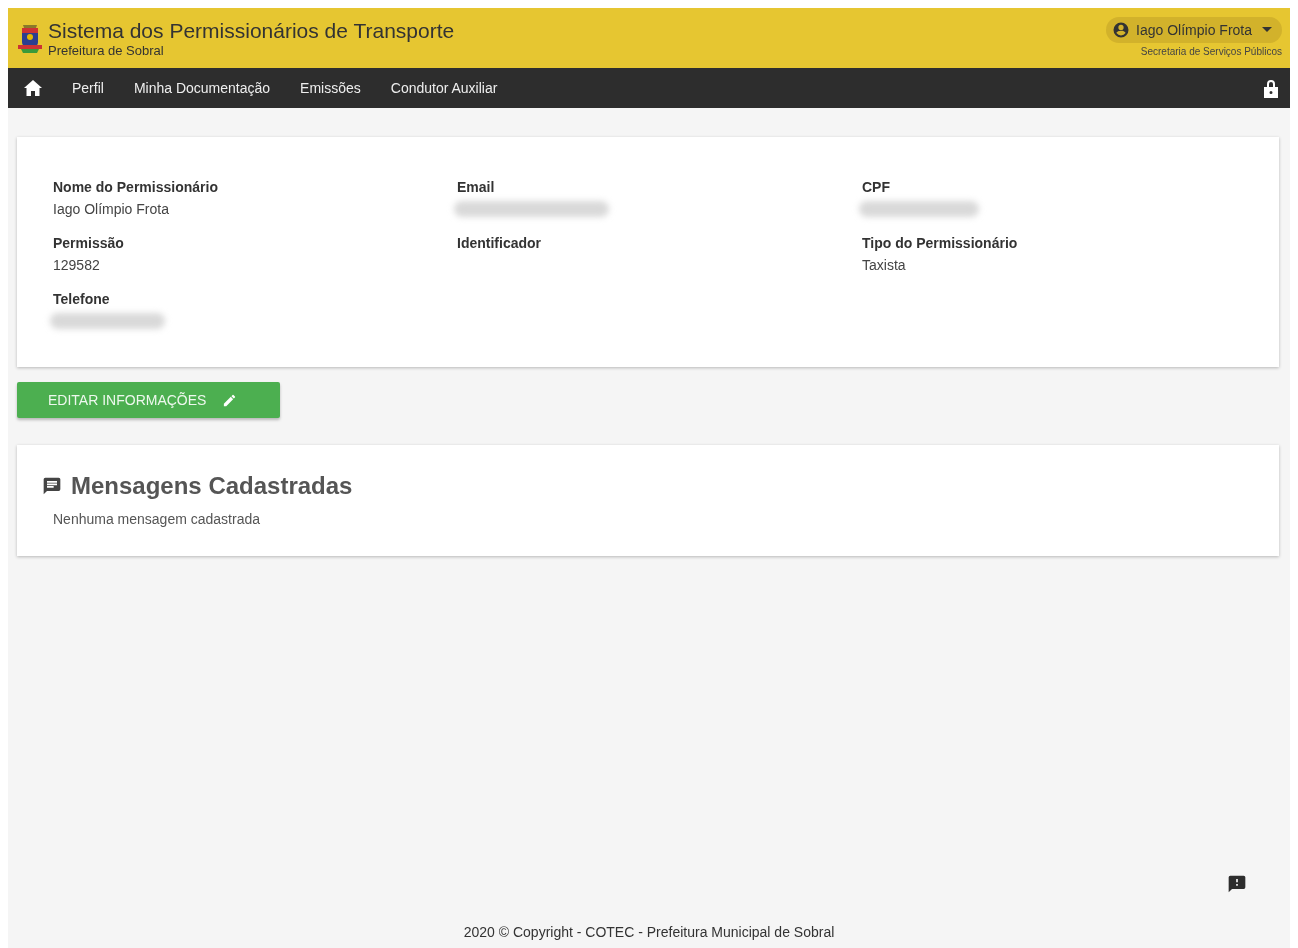 The image size is (1298, 948). Describe the element at coordinates (136, 187) in the screenshot. I see `field-label: Nome do Permissionário` at that location.